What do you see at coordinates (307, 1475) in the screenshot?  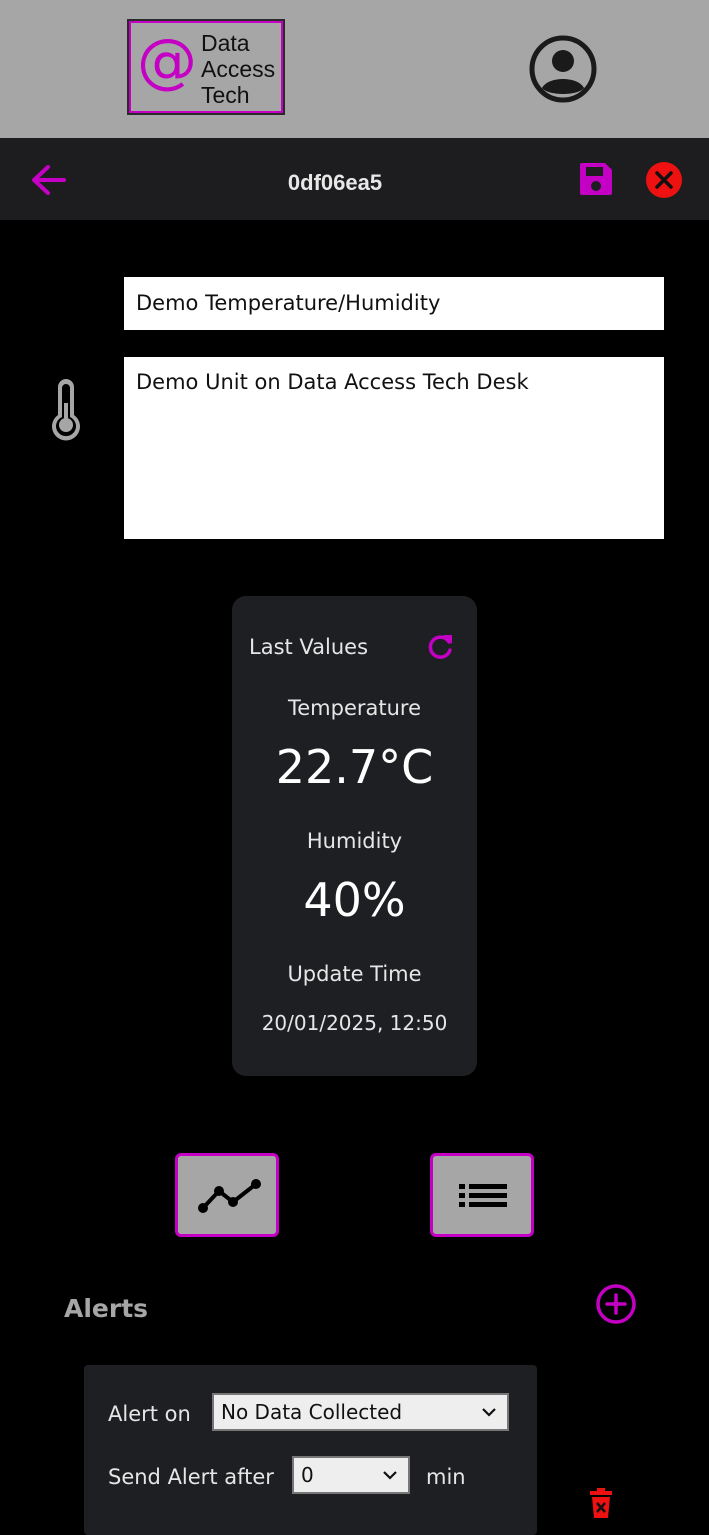 I see `send-alert-after-value: 0` at bounding box center [307, 1475].